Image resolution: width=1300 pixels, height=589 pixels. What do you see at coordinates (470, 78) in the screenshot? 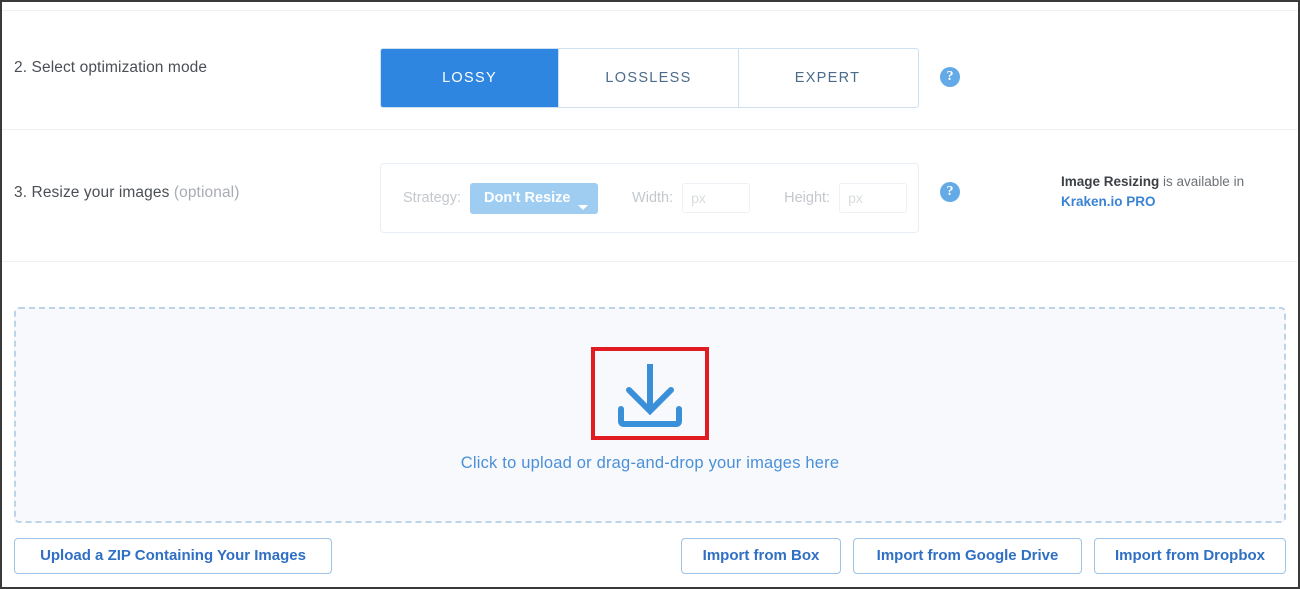
I see `tab-lossy: LOSSY` at bounding box center [470, 78].